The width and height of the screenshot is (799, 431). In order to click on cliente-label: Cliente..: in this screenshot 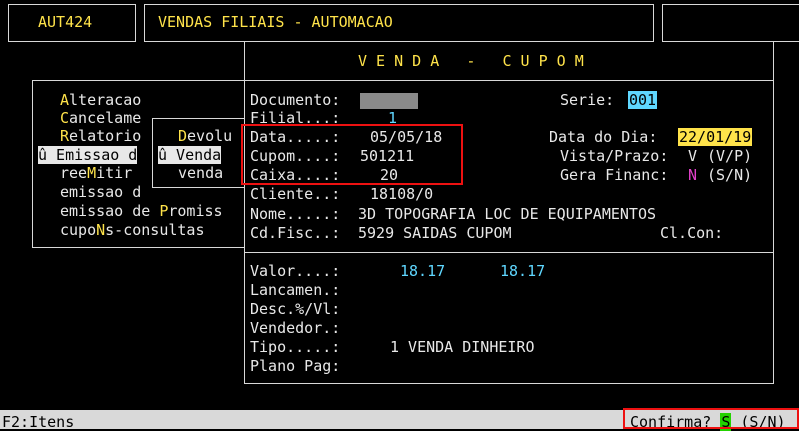, I will do `click(295, 194)`.